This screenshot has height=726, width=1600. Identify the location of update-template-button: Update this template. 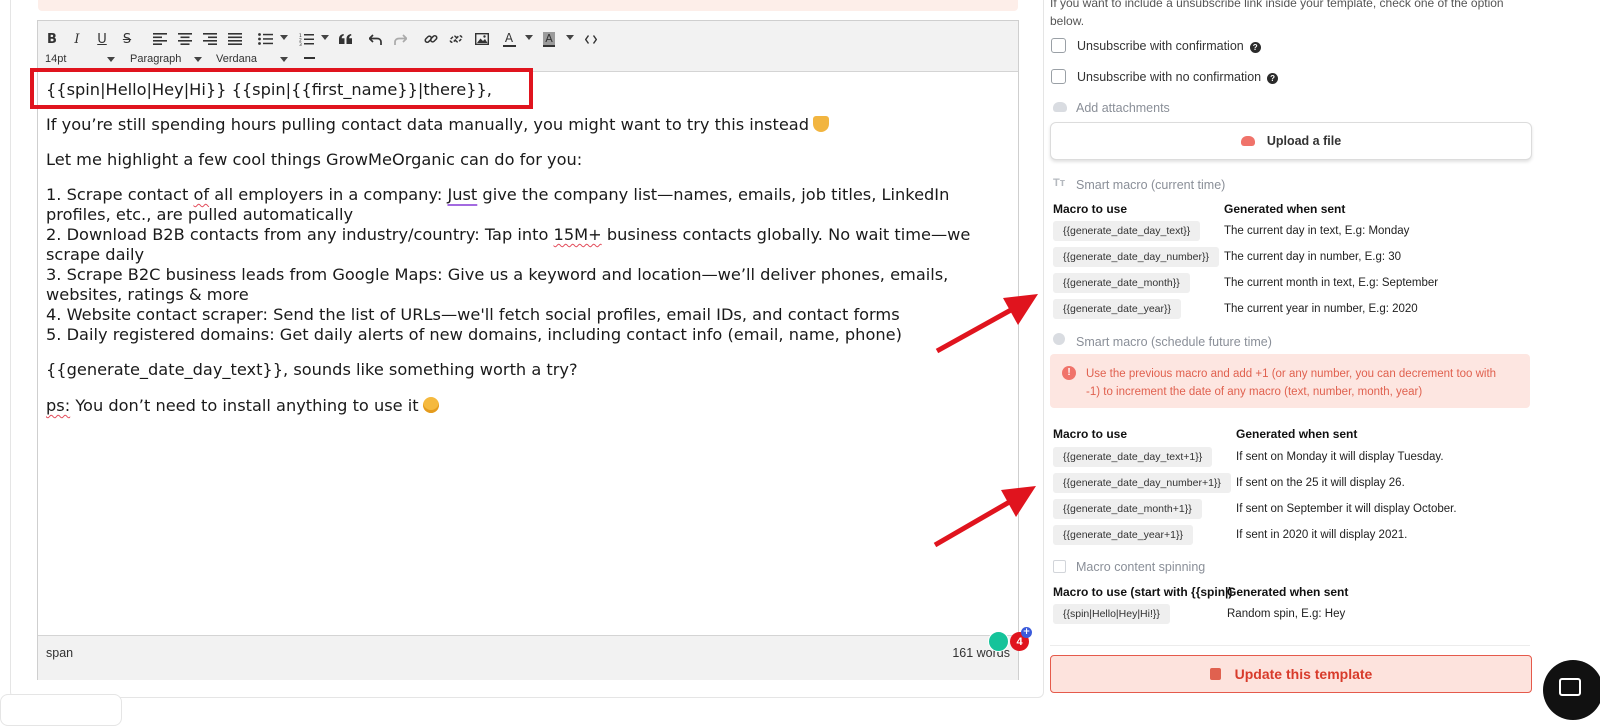
(1291, 674).